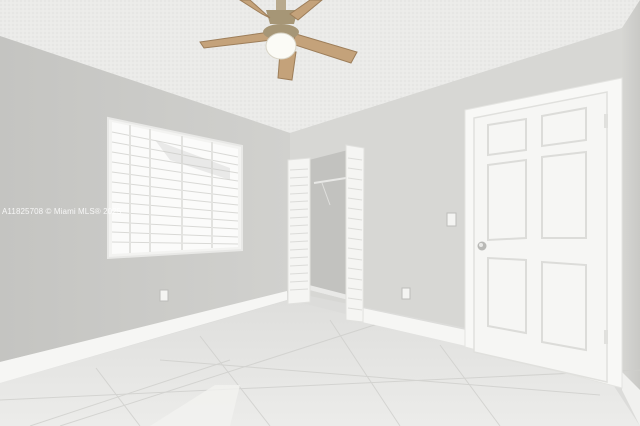  What do you see at coordinates (299, 231) in the screenshot?
I see `closet-bifold-door-left` at bounding box center [299, 231].